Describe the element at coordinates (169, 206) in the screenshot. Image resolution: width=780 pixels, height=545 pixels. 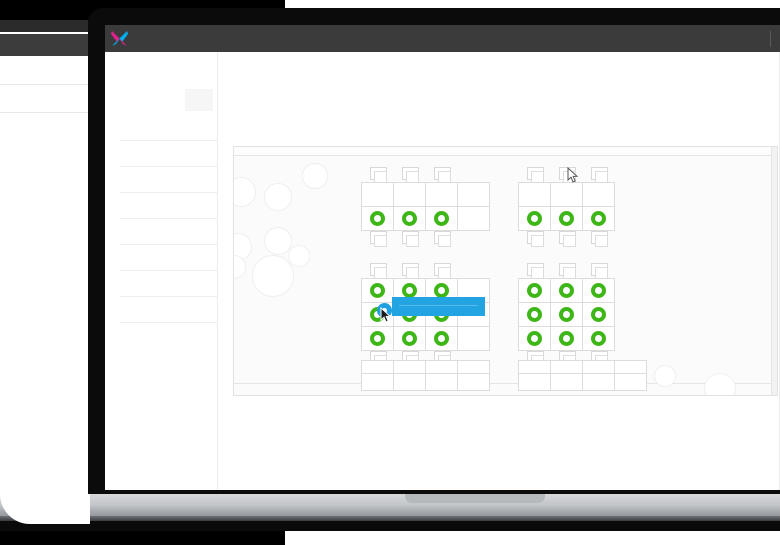
I see `sidebar-item-your-bookings` at that location.